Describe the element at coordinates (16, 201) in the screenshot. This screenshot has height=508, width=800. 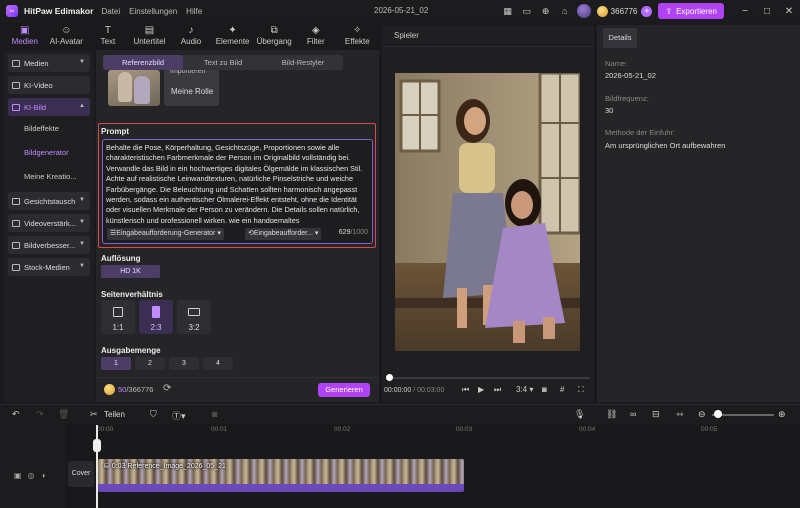
I see `face-swap-icon` at that location.